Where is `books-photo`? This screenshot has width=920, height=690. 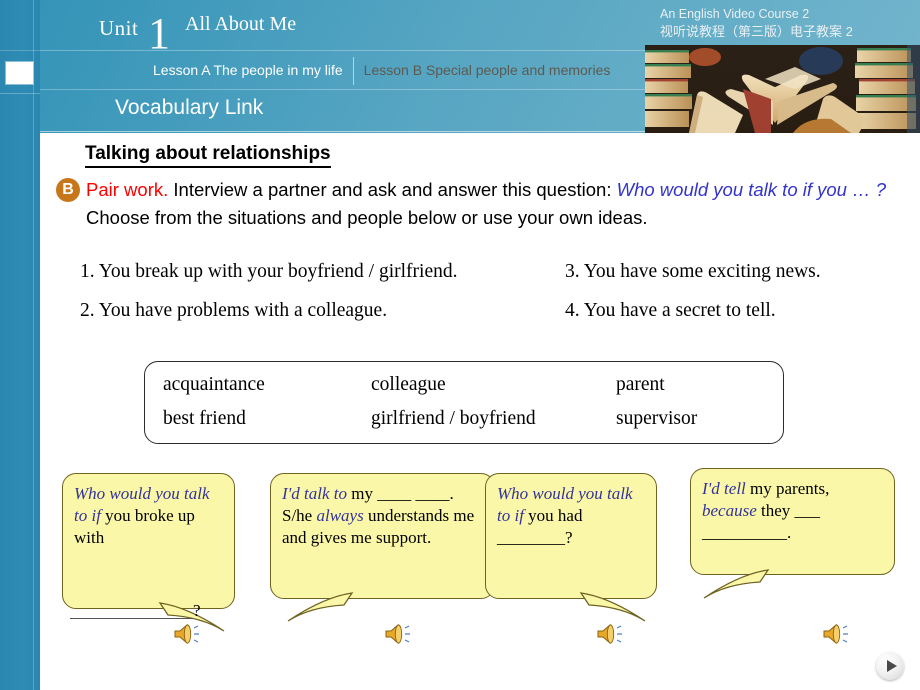
books-photo is located at coordinates (782, 89).